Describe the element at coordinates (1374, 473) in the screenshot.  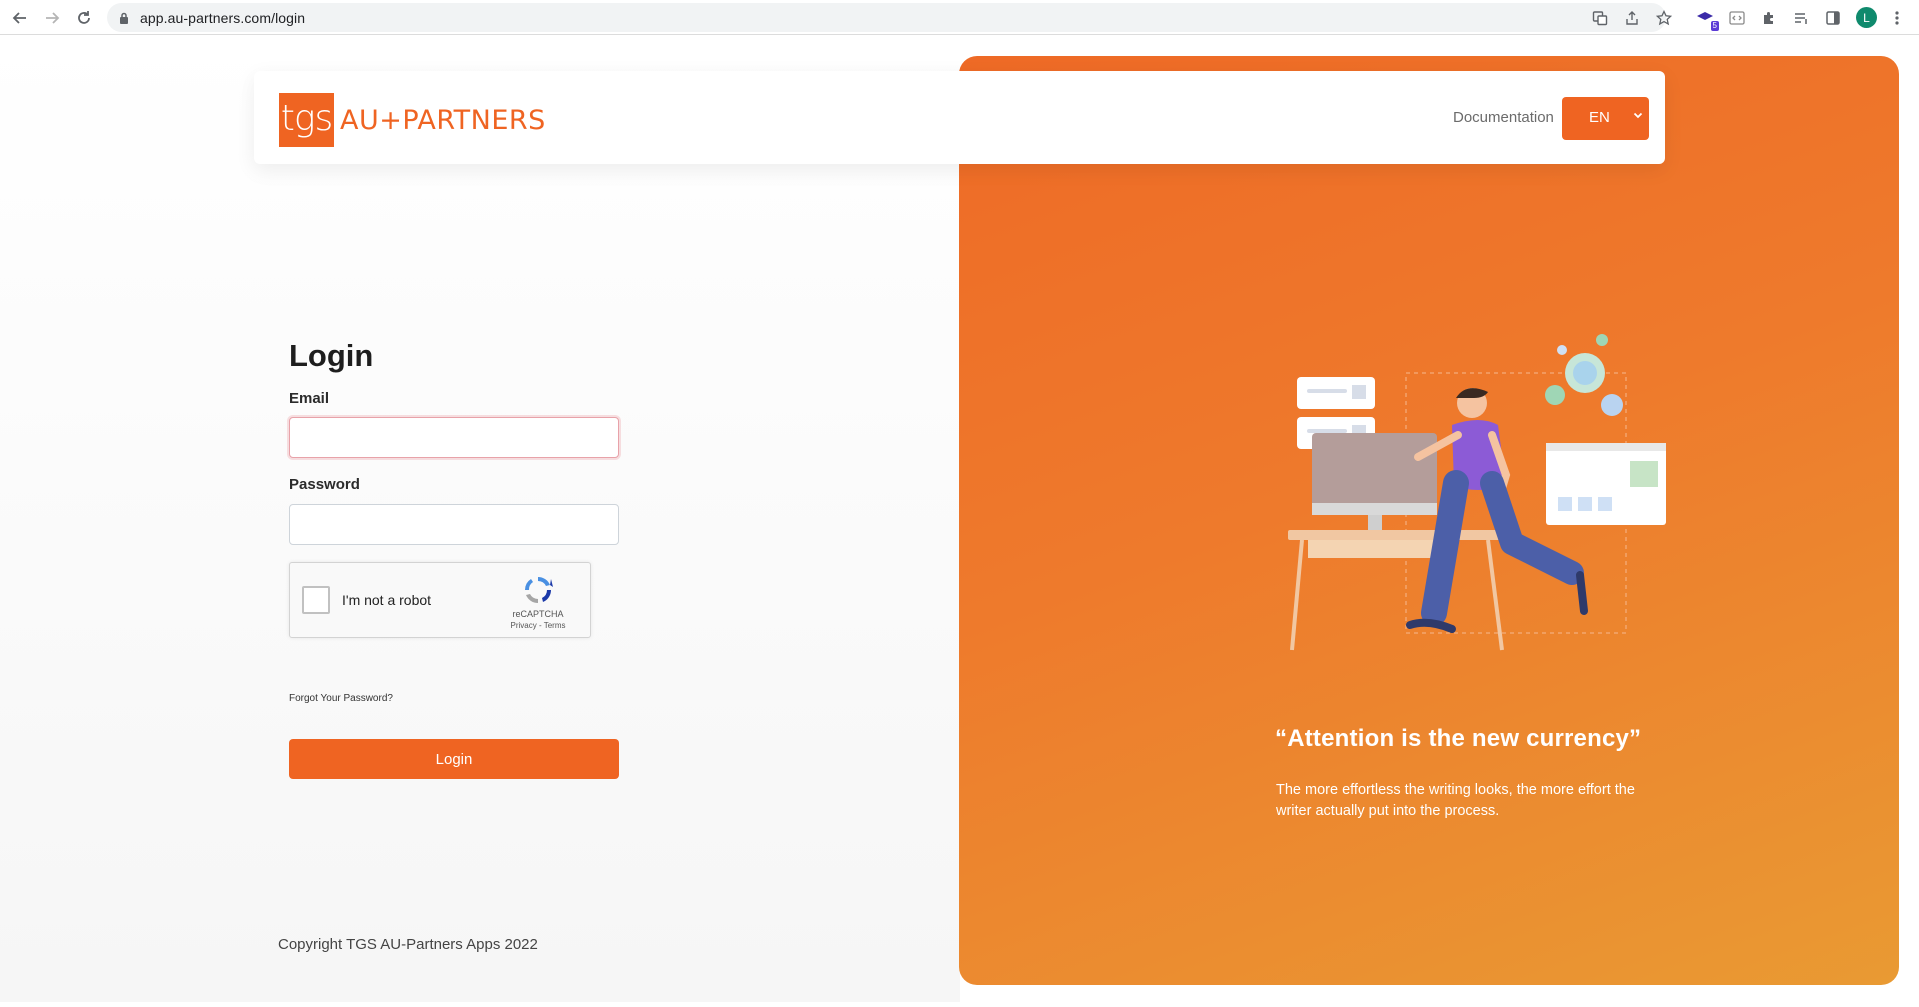
I see `monitor` at that location.